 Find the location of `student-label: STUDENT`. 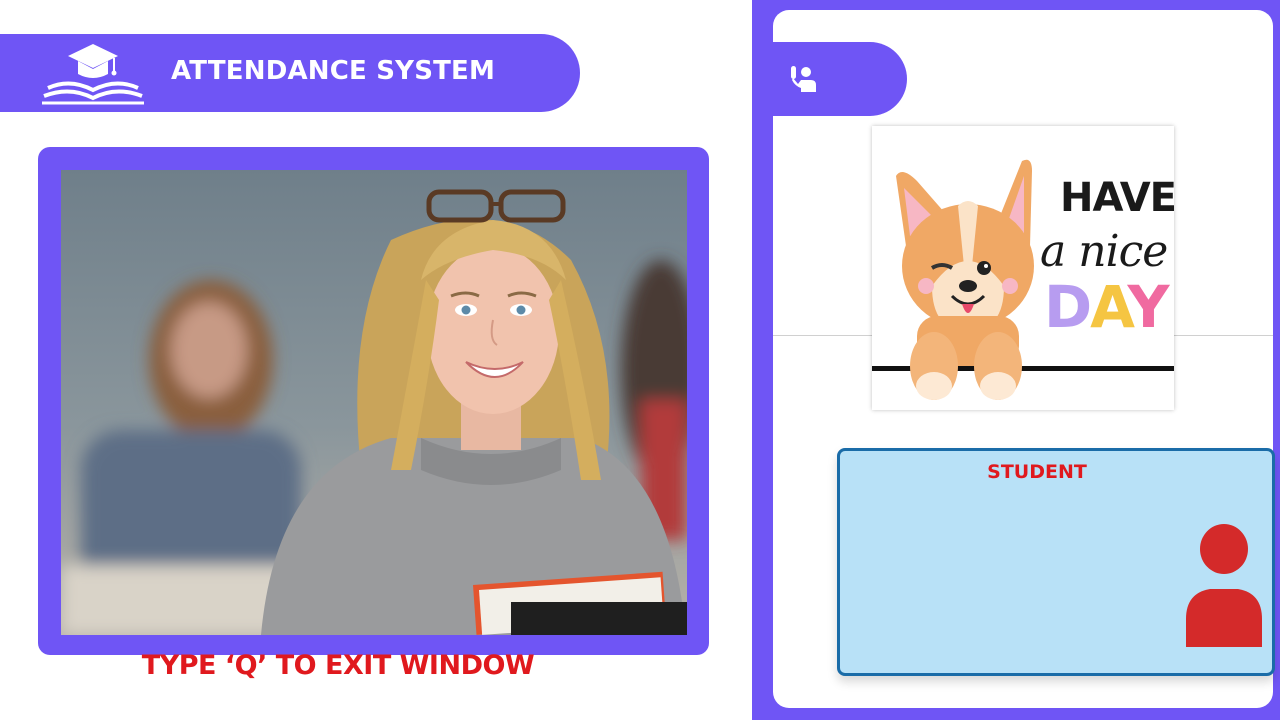

student-label: STUDENT is located at coordinates (1037, 472).